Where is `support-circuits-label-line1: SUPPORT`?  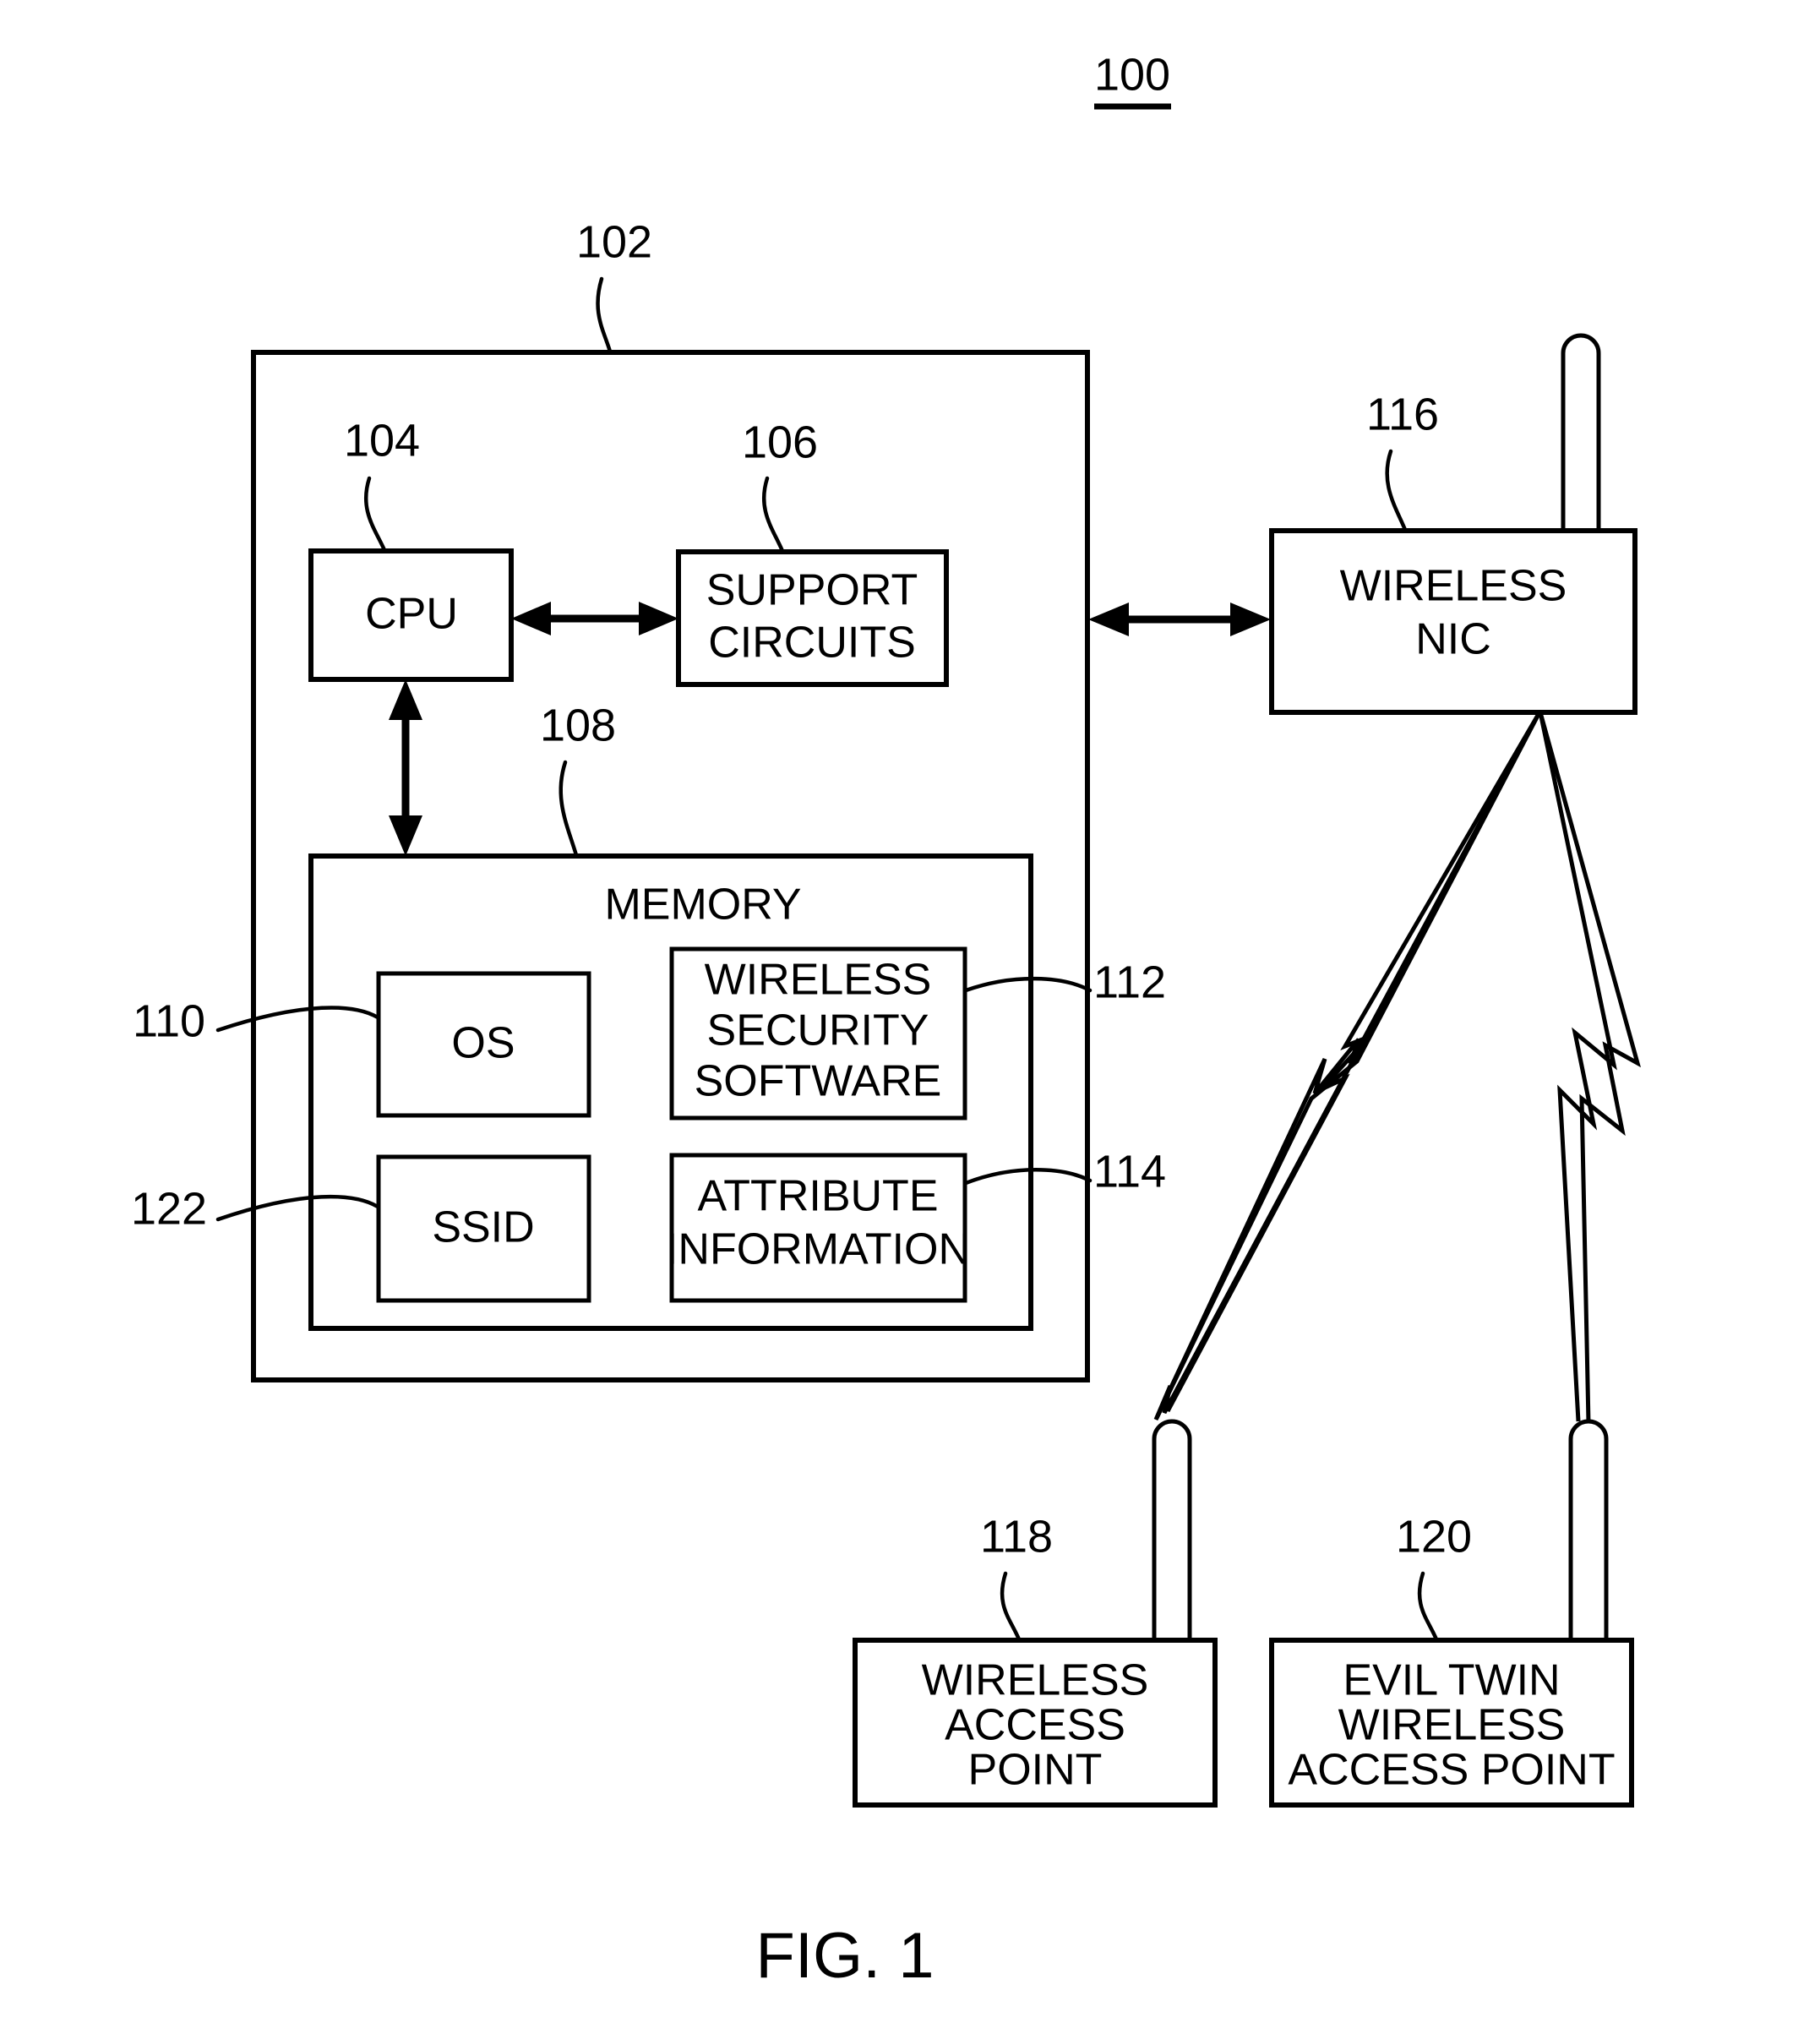
support-circuits-label-line1: SUPPORT is located at coordinates (812, 590).